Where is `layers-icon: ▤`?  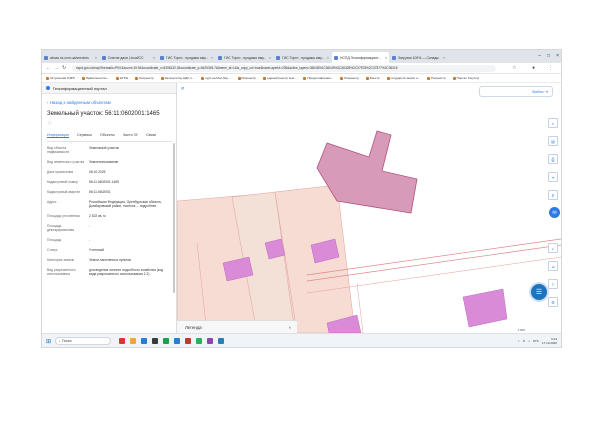
layers-icon: ▤ is located at coordinates (553, 141).